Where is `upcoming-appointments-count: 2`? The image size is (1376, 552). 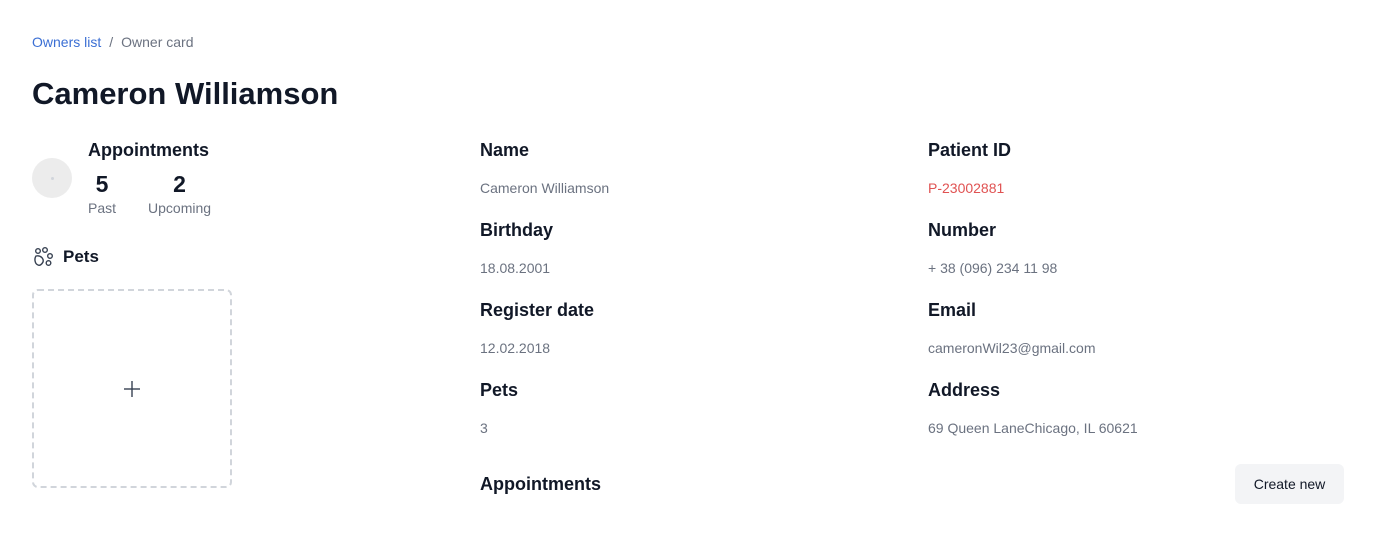
upcoming-appointments-count: 2 is located at coordinates (179, 184).